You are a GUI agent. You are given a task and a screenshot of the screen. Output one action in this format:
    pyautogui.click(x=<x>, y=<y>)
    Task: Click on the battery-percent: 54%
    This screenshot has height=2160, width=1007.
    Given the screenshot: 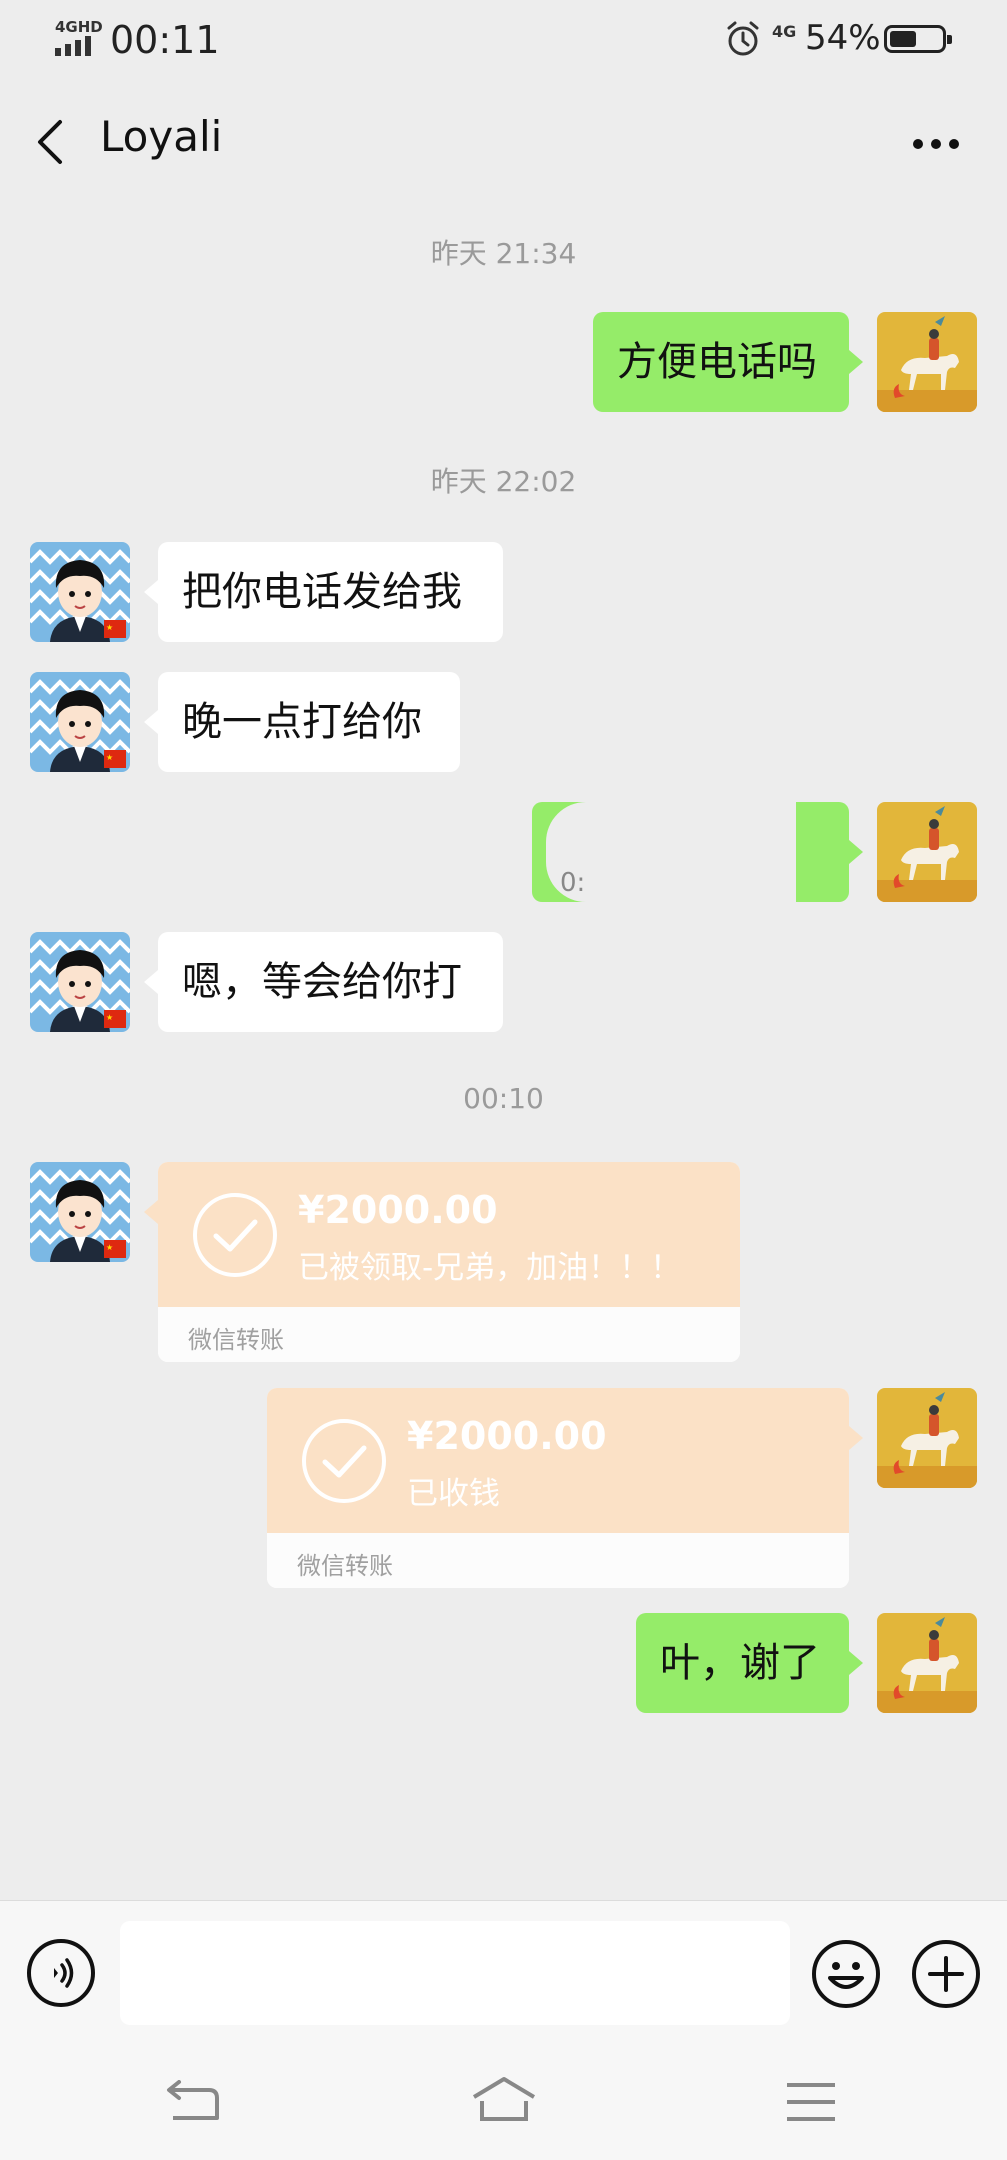 What is the action you would take?
    pyautogui.click(x=843, y=38)
    